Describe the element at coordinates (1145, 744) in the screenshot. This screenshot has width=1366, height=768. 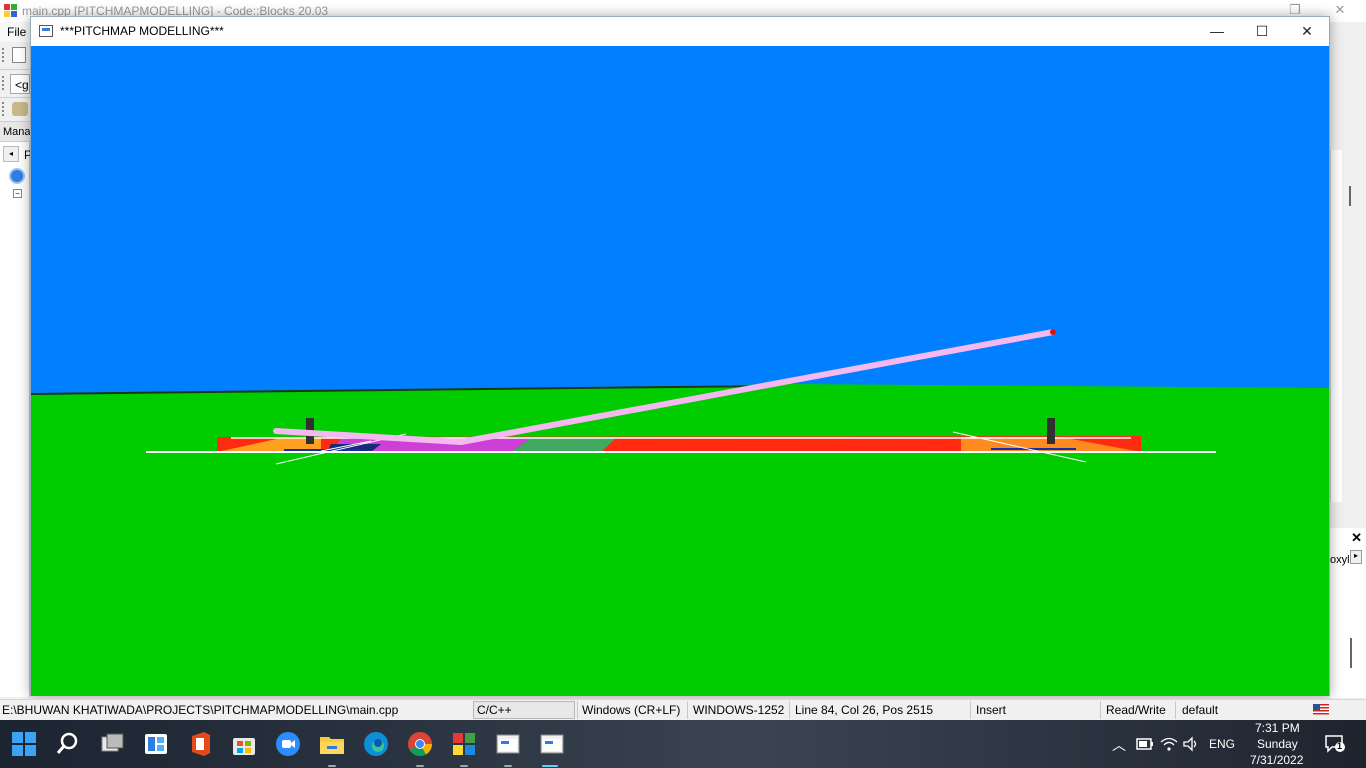
I see `battery-icon` at that location.